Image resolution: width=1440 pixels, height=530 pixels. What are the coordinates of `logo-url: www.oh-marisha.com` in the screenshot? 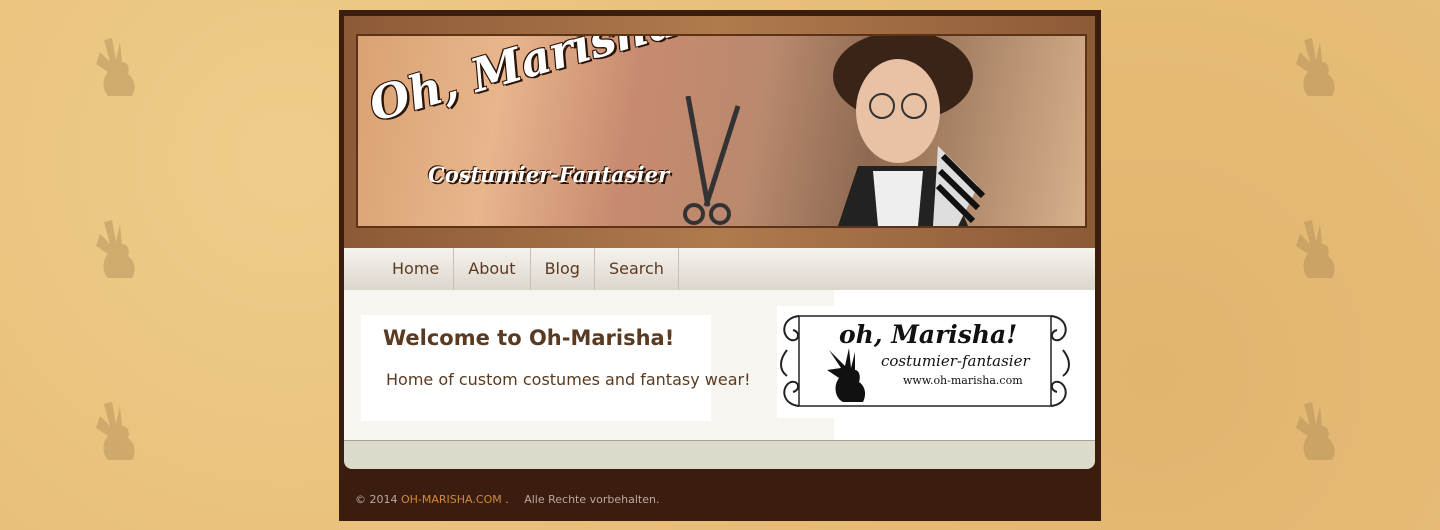 It's located at (963, 380).